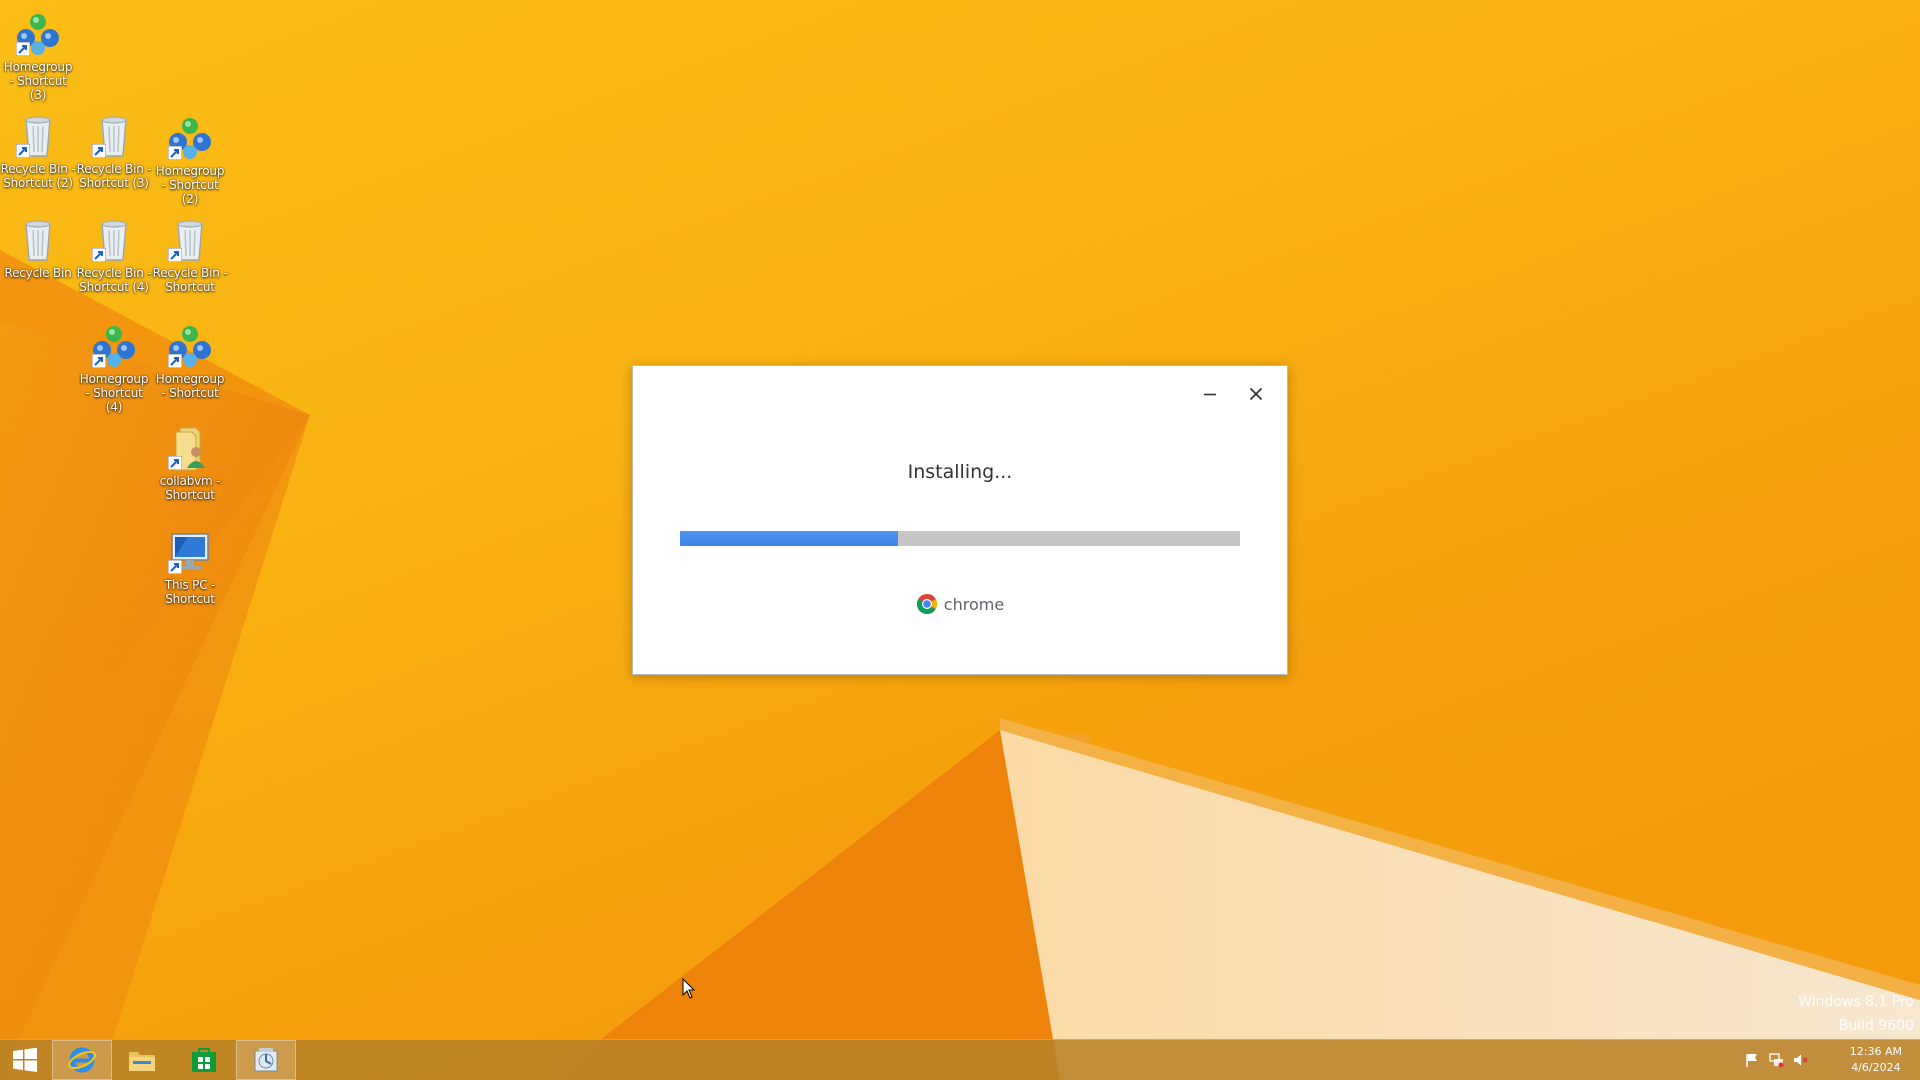 The image size is (1920, 1080). I want to click on desktop-icon-recycle-bin: Recycle Bin, so click(38, 248).